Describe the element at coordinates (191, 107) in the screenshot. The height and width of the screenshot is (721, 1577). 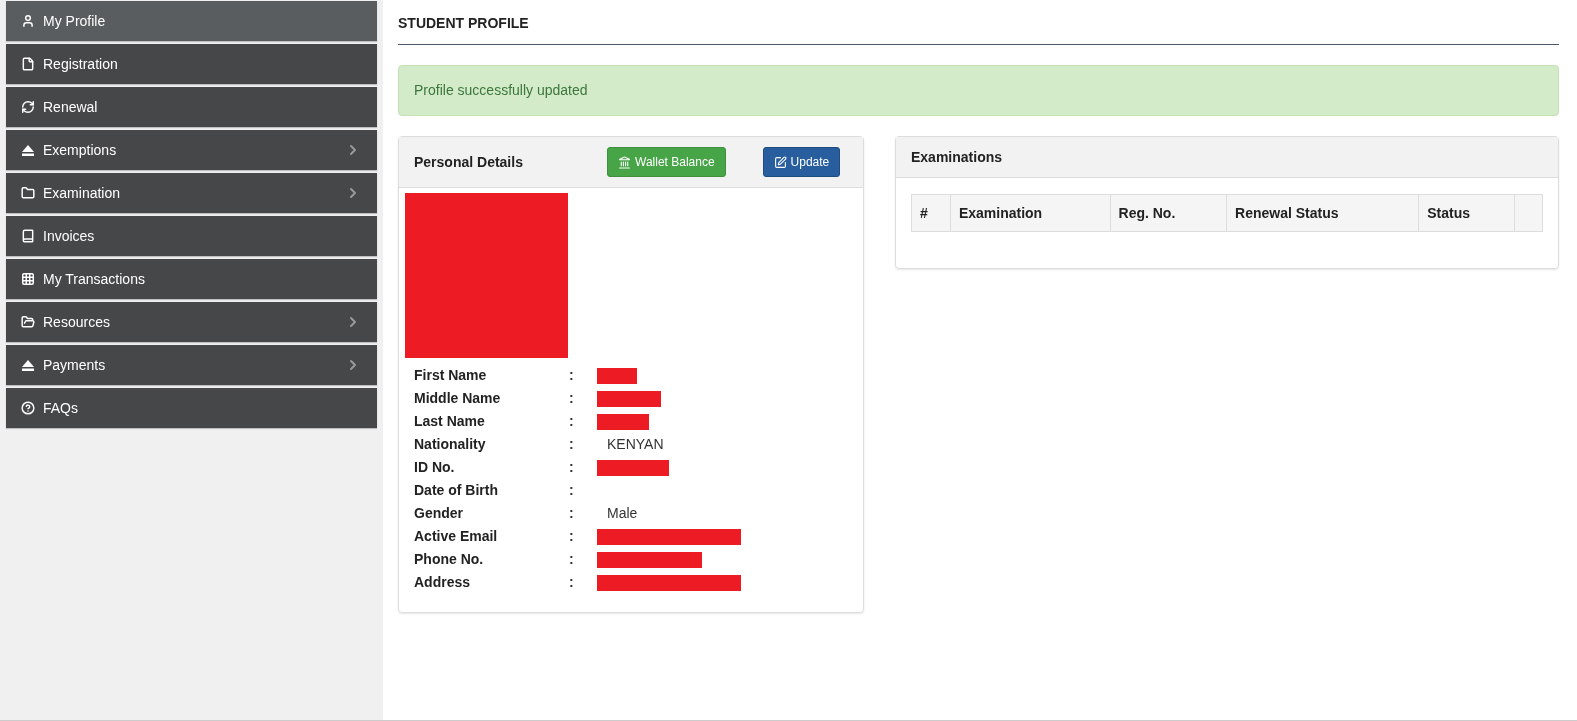
I see `sidebar-item: Renewal` at that location.